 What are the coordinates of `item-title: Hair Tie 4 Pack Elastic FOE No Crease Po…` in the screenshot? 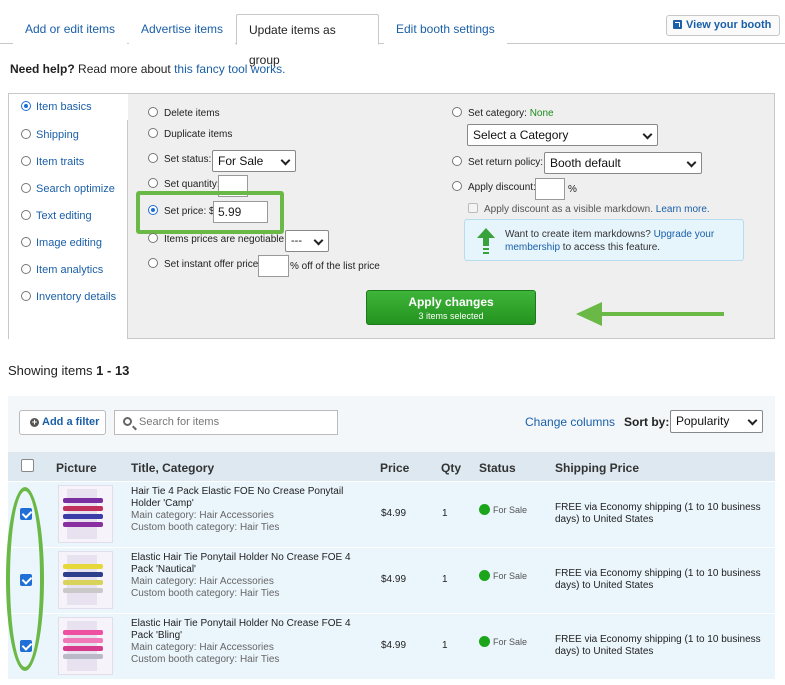 It's located at (243, 498).